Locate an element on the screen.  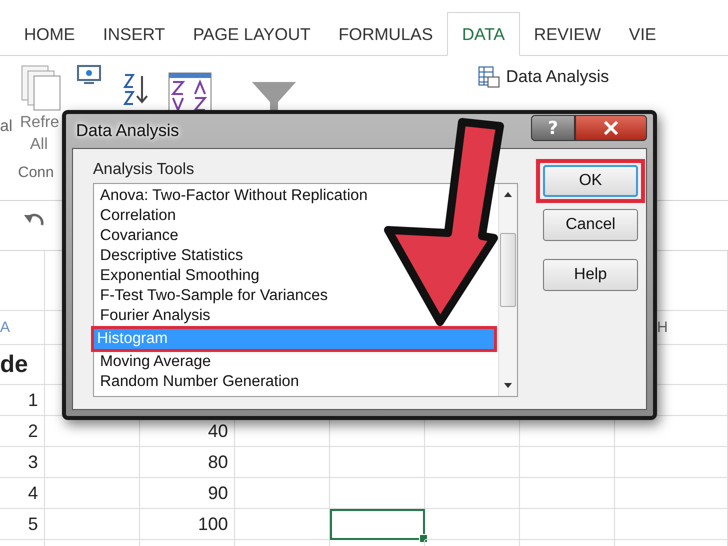
table-cell: 80 is located at coordinates (218, 462).